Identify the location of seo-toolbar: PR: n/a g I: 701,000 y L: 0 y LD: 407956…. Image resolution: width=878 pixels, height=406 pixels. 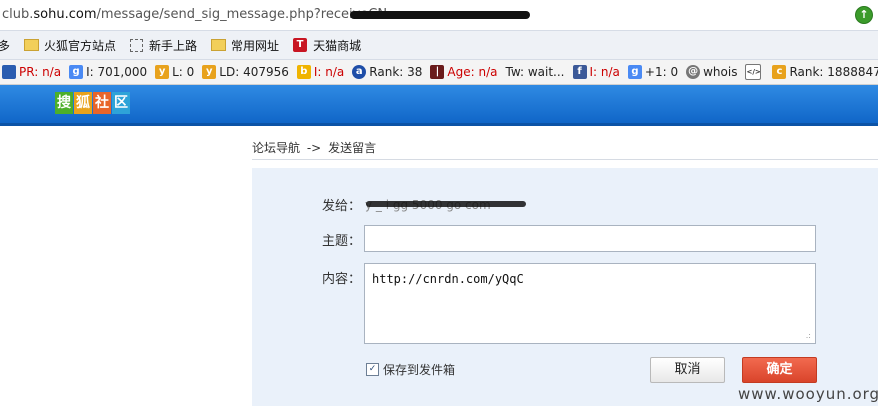
(439, 72).